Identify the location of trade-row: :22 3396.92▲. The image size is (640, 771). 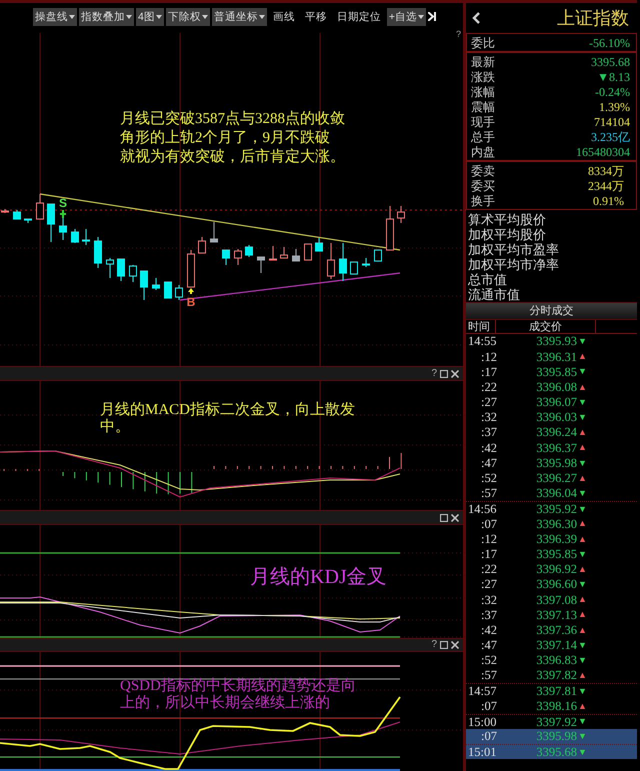
(551, 569).